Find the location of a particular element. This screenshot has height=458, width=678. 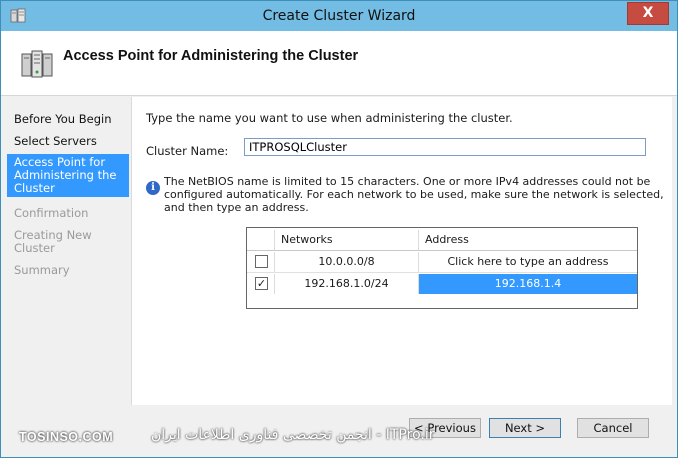

cluster-name-input is located at coordinates (445, 147).